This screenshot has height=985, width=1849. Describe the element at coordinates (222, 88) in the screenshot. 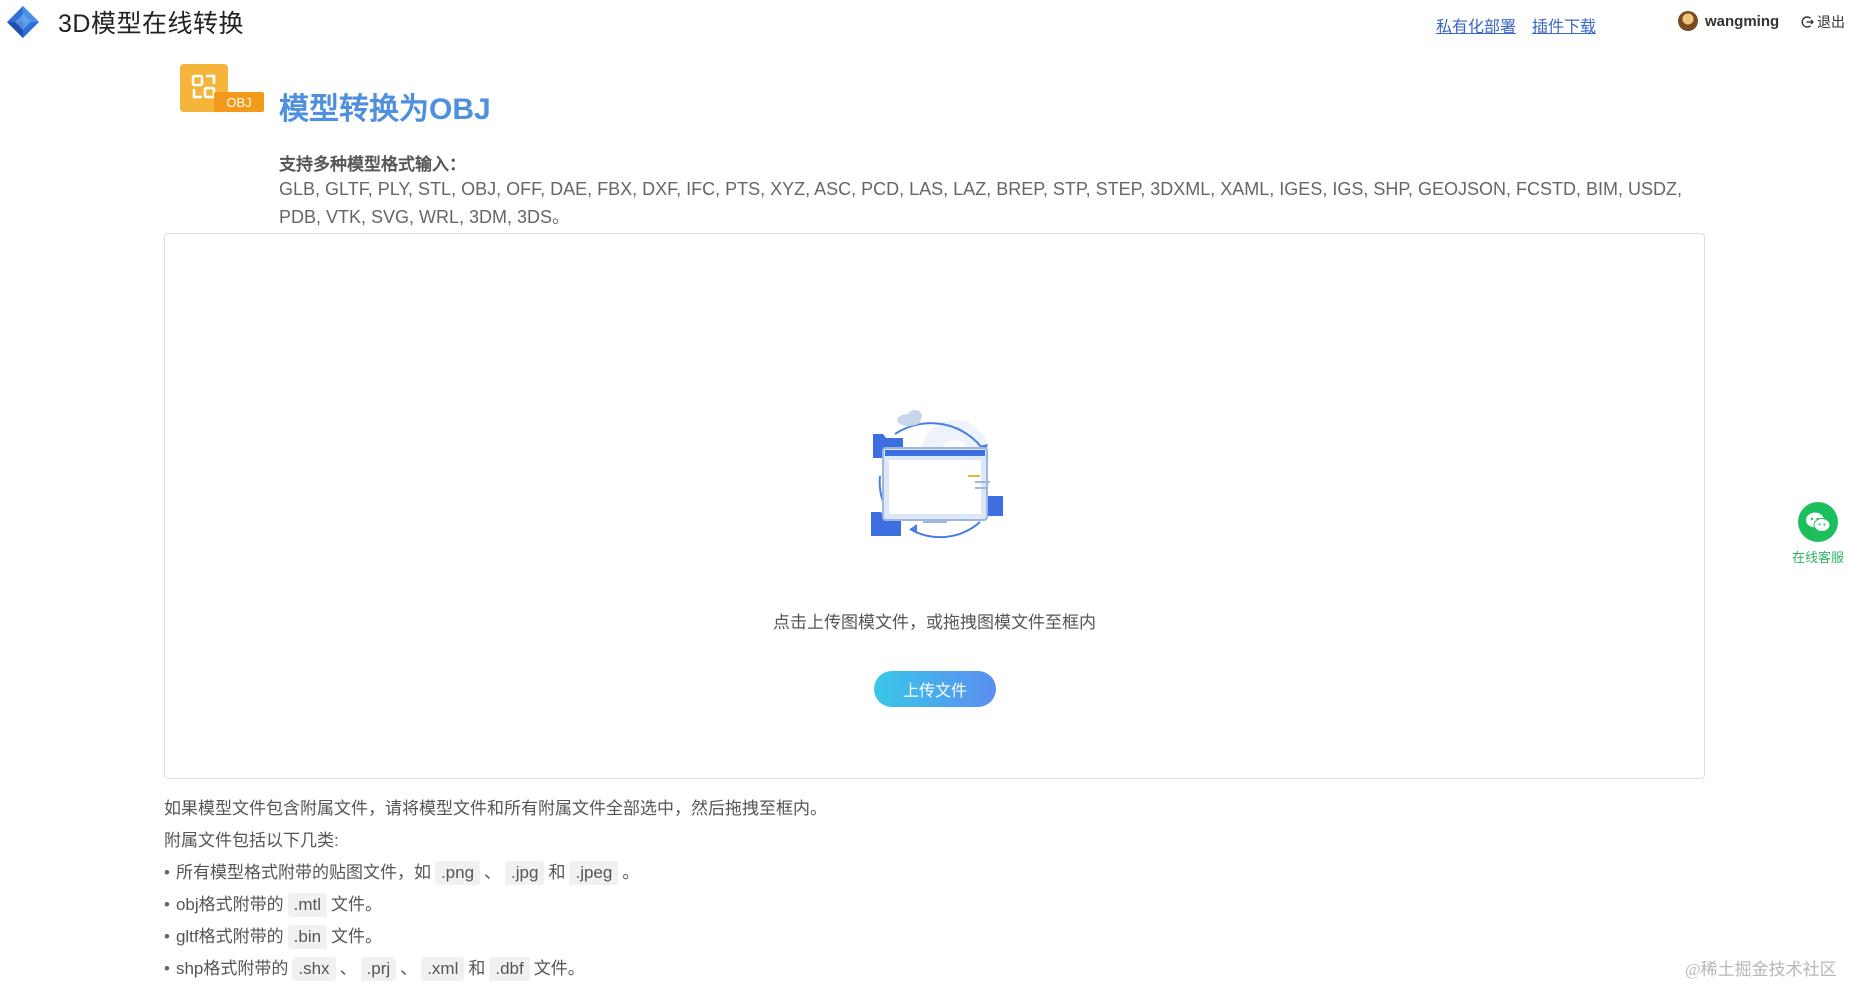

I see `obj-format-icon: OBJ` at that location.